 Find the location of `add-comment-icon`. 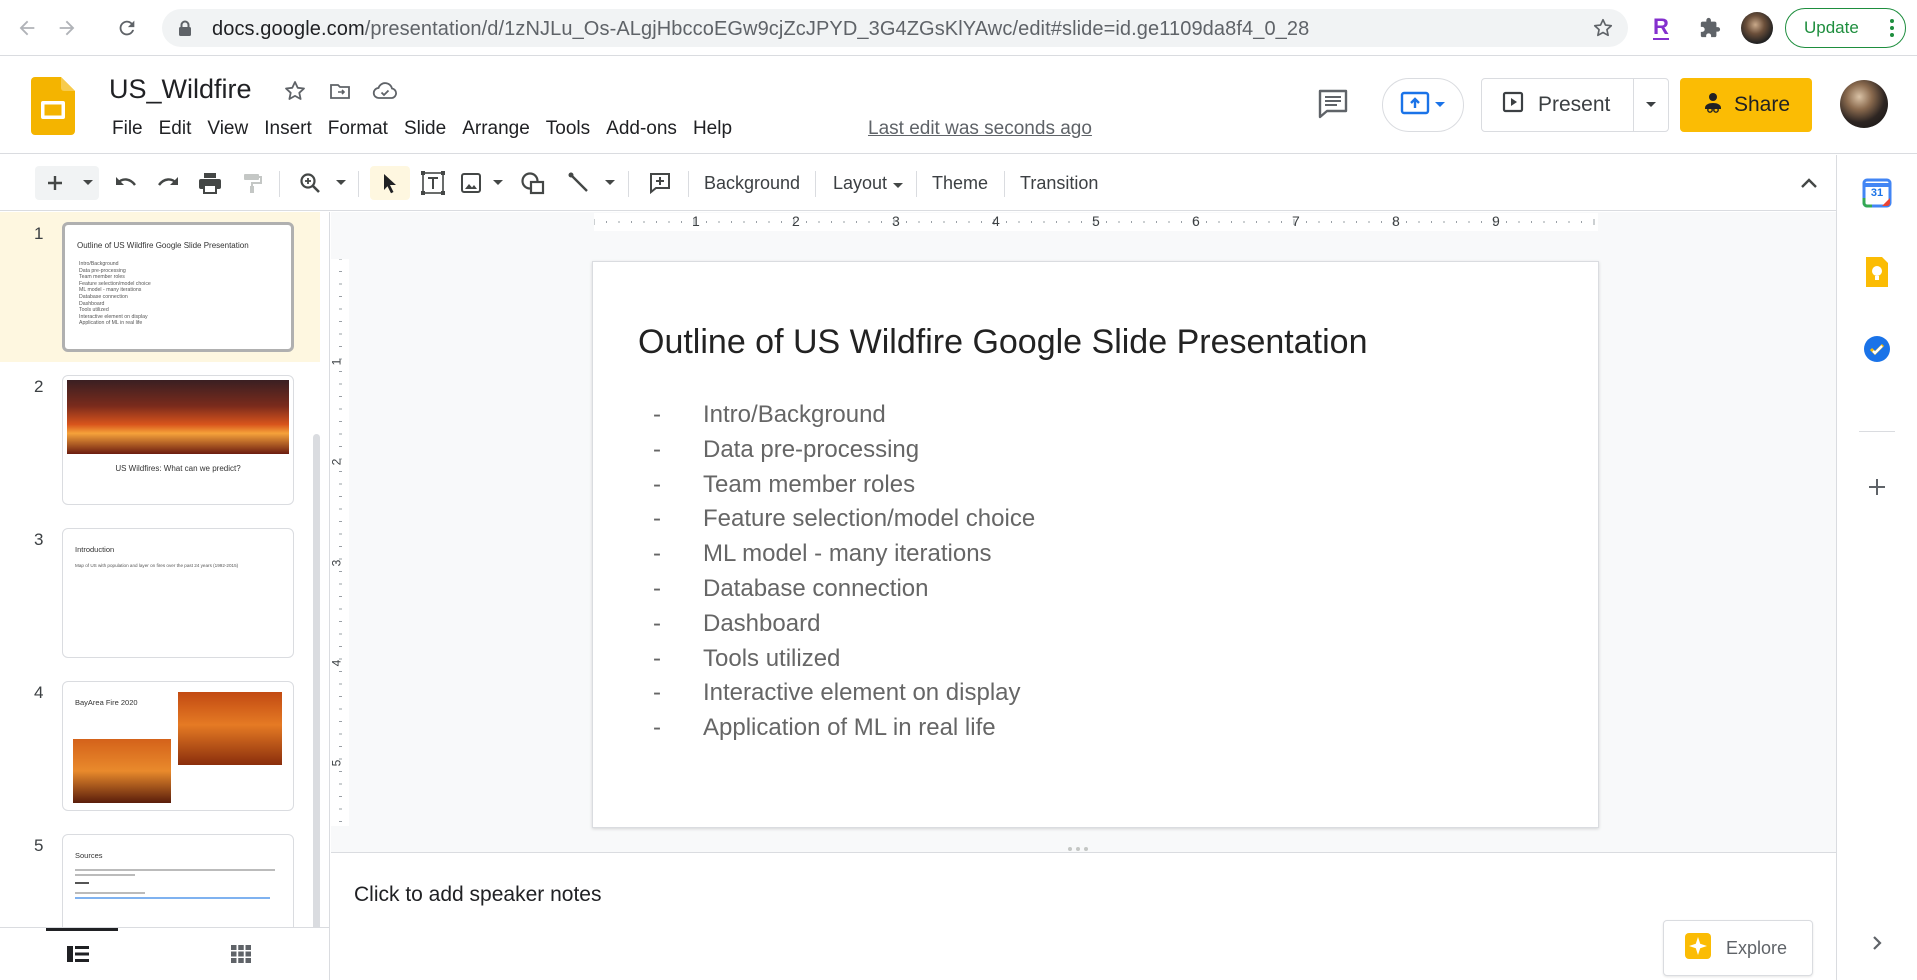

add-comment-icon is located at coordinates (660, 183).